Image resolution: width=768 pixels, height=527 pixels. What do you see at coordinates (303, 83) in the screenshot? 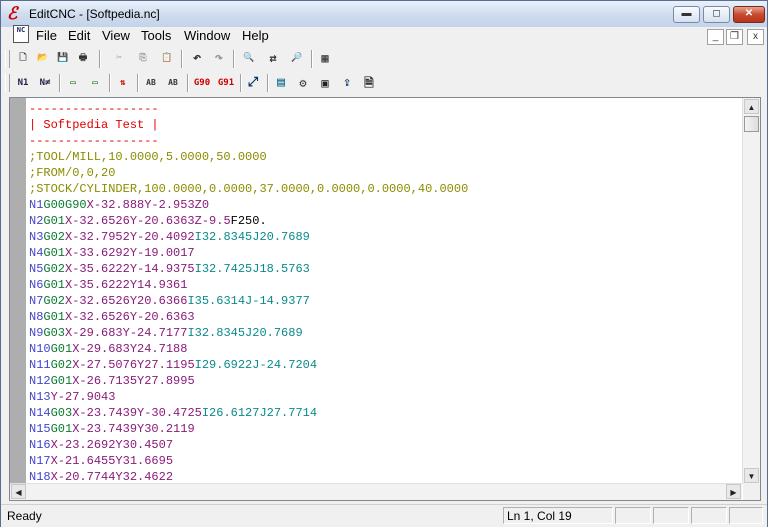
I see `machine-icon: ⚙` at bounding box center [303, 83].